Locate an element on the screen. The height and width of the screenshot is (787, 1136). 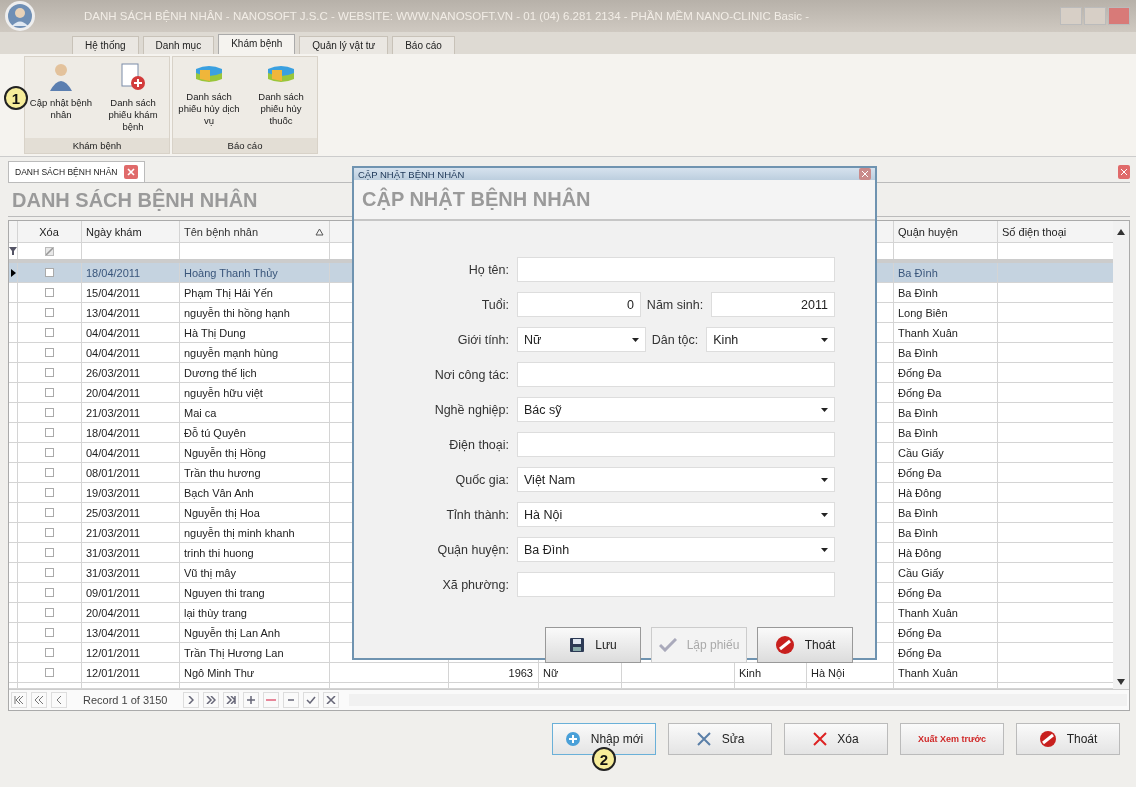
table-cell: nguyễn hữu việt is located at coordinates (223, 392).